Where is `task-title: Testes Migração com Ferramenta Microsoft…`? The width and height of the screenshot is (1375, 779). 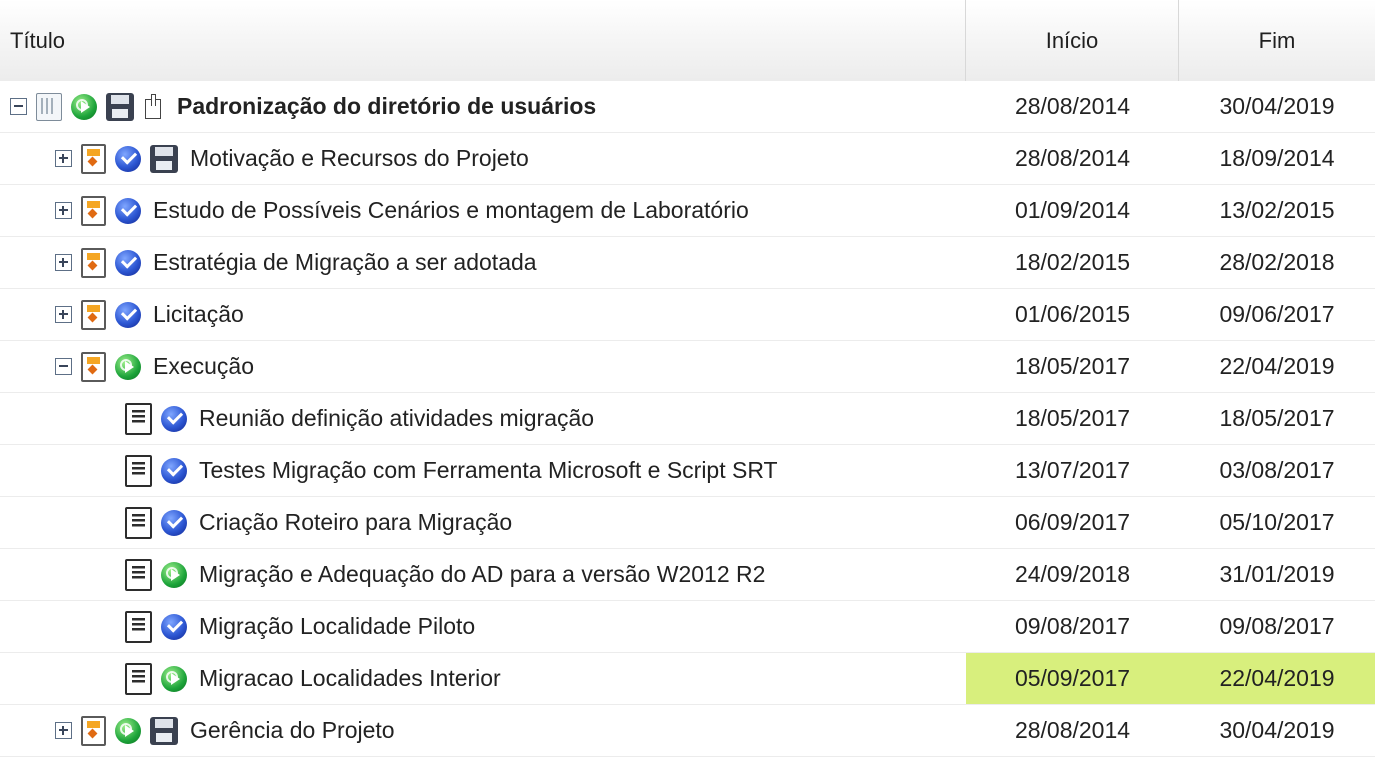
task-title: Testes Migração com Ferramenta Microsoft… is located at coordinates (488, 470).